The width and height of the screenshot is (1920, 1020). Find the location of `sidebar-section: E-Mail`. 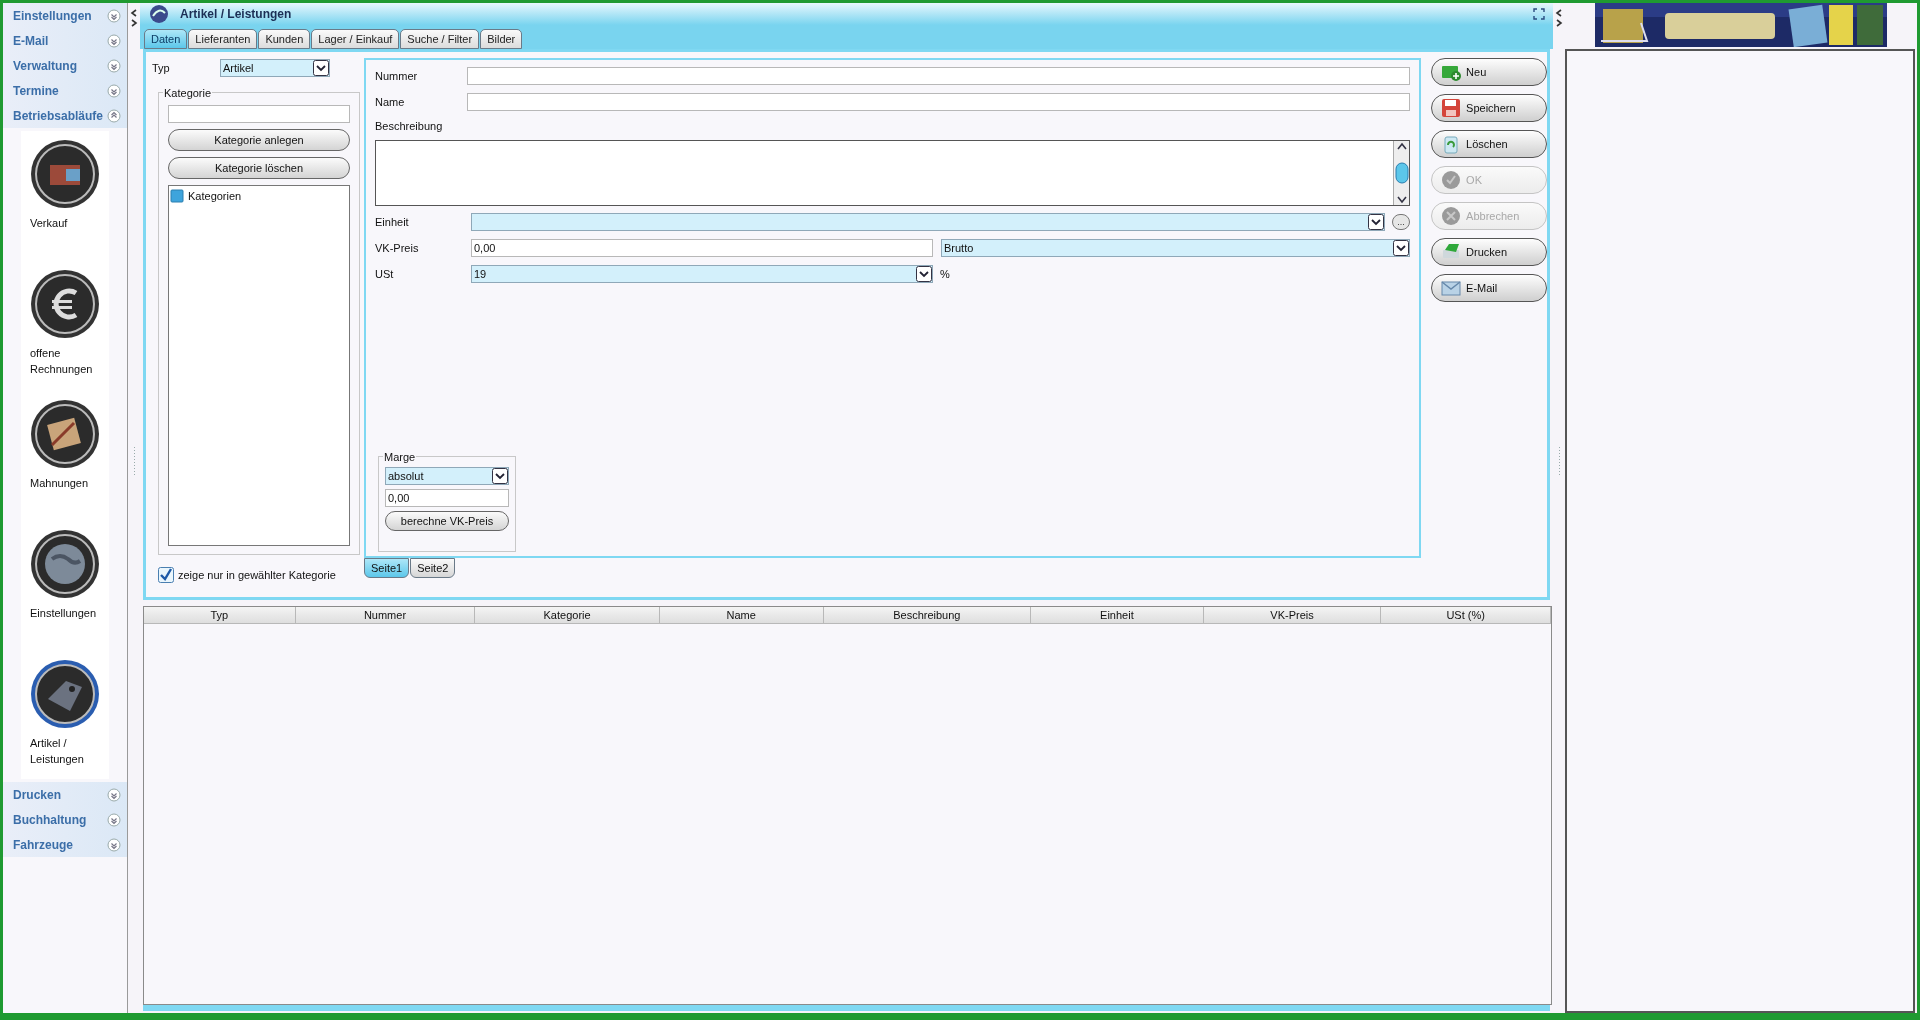

sidebar-section: E-Mail is located at coordinates (65, 40).